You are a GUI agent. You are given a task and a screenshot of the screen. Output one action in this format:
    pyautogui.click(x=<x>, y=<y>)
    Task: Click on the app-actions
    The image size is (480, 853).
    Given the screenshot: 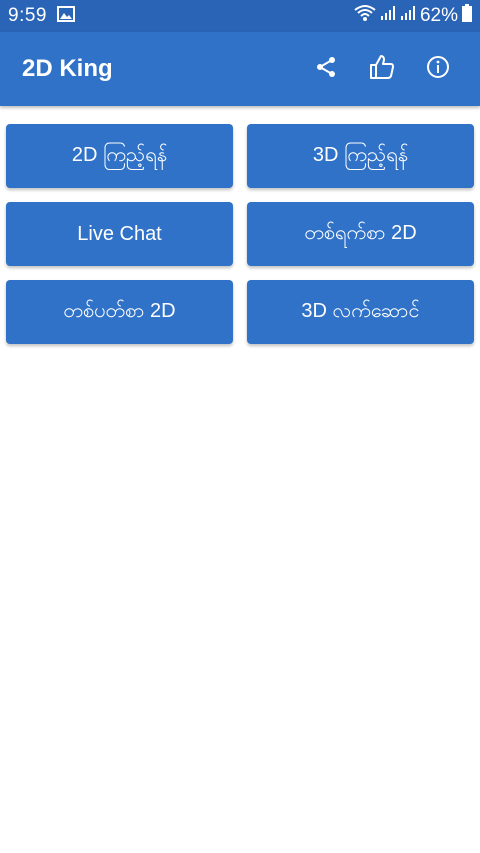 What is the action you would take?
    pyautogui.click(x=382, y=69)
    